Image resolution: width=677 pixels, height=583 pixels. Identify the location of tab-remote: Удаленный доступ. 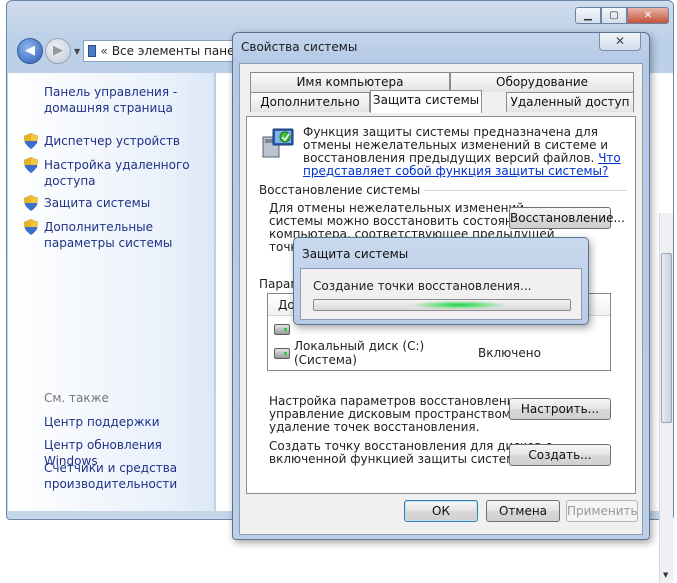
(570, 102).